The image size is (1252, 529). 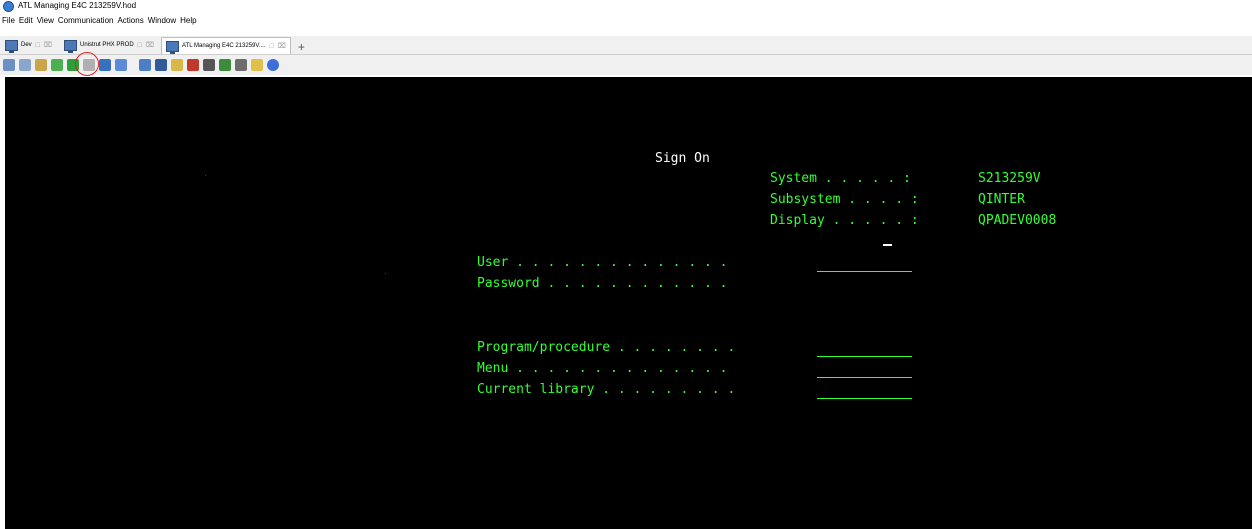 What do you see at coordinates (606, 389) in the screenshot?
I see `library-label: Current library . . . . . . . . .` at bounding box center [606, 389].